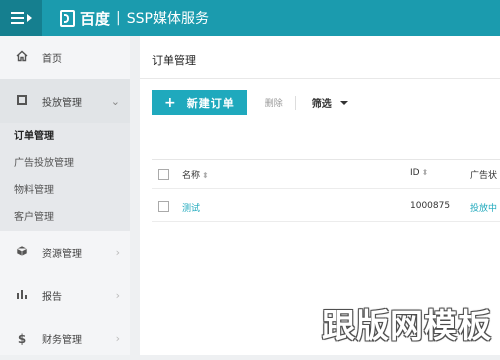  What do you see at coordinates (22, 295) in the screenshot?
I see `bar-chart-icon` at bounding box center [22, 295].